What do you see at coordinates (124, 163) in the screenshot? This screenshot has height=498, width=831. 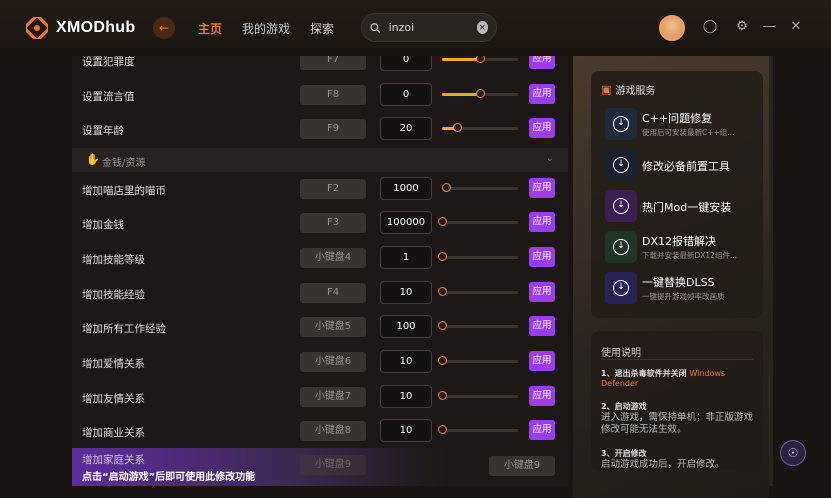 I see `section-title: 金钱/资源` at bounding box center [124, 163].